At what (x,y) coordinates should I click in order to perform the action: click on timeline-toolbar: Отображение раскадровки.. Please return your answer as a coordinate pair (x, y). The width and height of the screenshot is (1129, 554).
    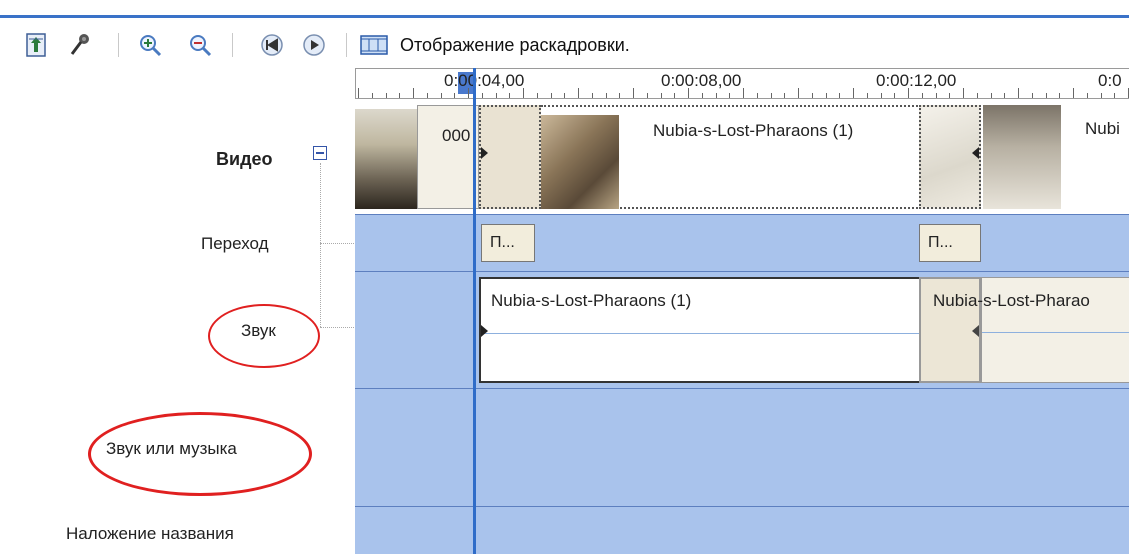
    Looking at the image, I should click on (564, 44).